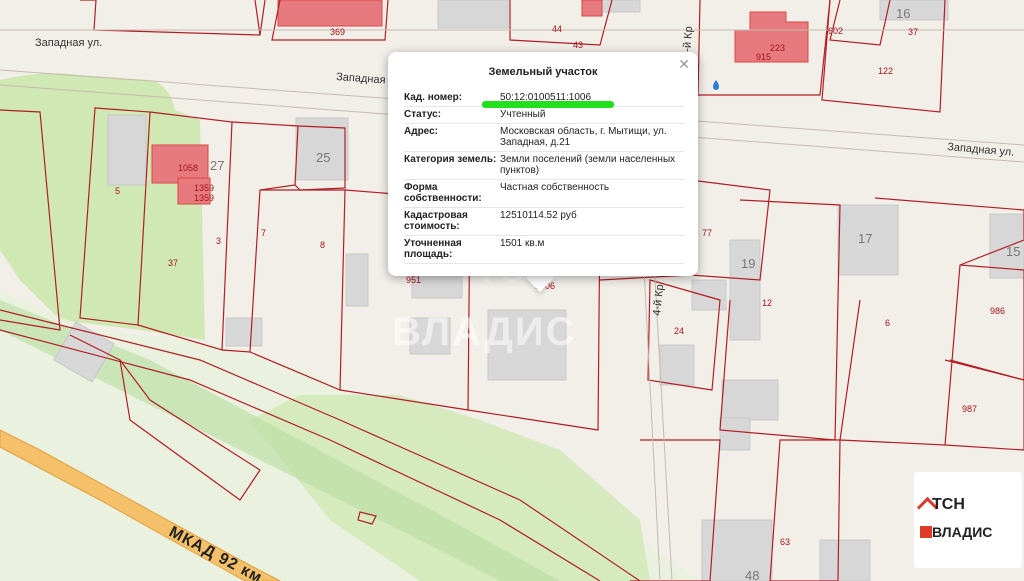 Image resolution: width=1024 pixels, height=581 pixels. I want to click on row-label: Статус:, so click(452, 115).